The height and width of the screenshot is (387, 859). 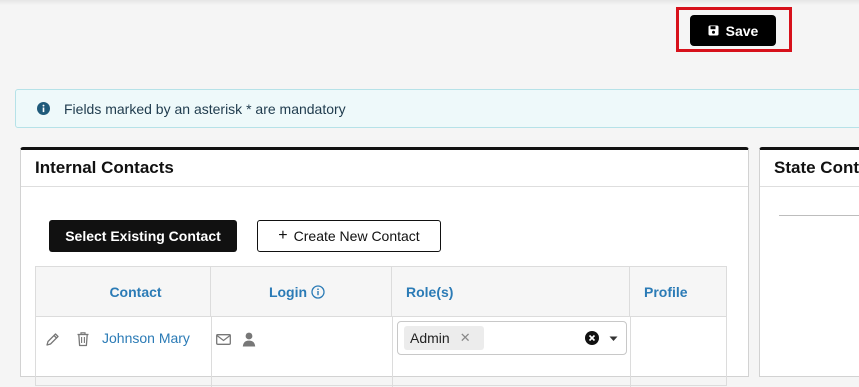 What do you see at coordinates (135, 291) in the screenshot?
I see `column-header-contact-label: Contact` at bounding box center [135, 291].